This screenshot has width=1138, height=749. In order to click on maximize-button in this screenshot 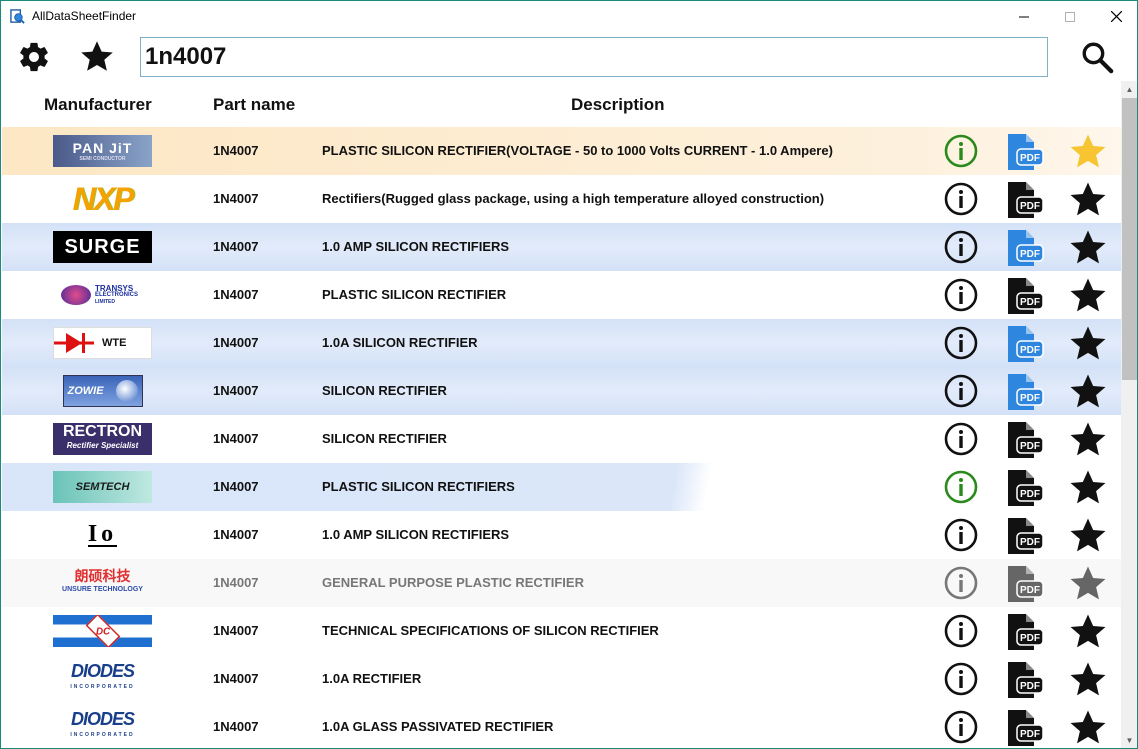, I will do `click(1070, 16)`.